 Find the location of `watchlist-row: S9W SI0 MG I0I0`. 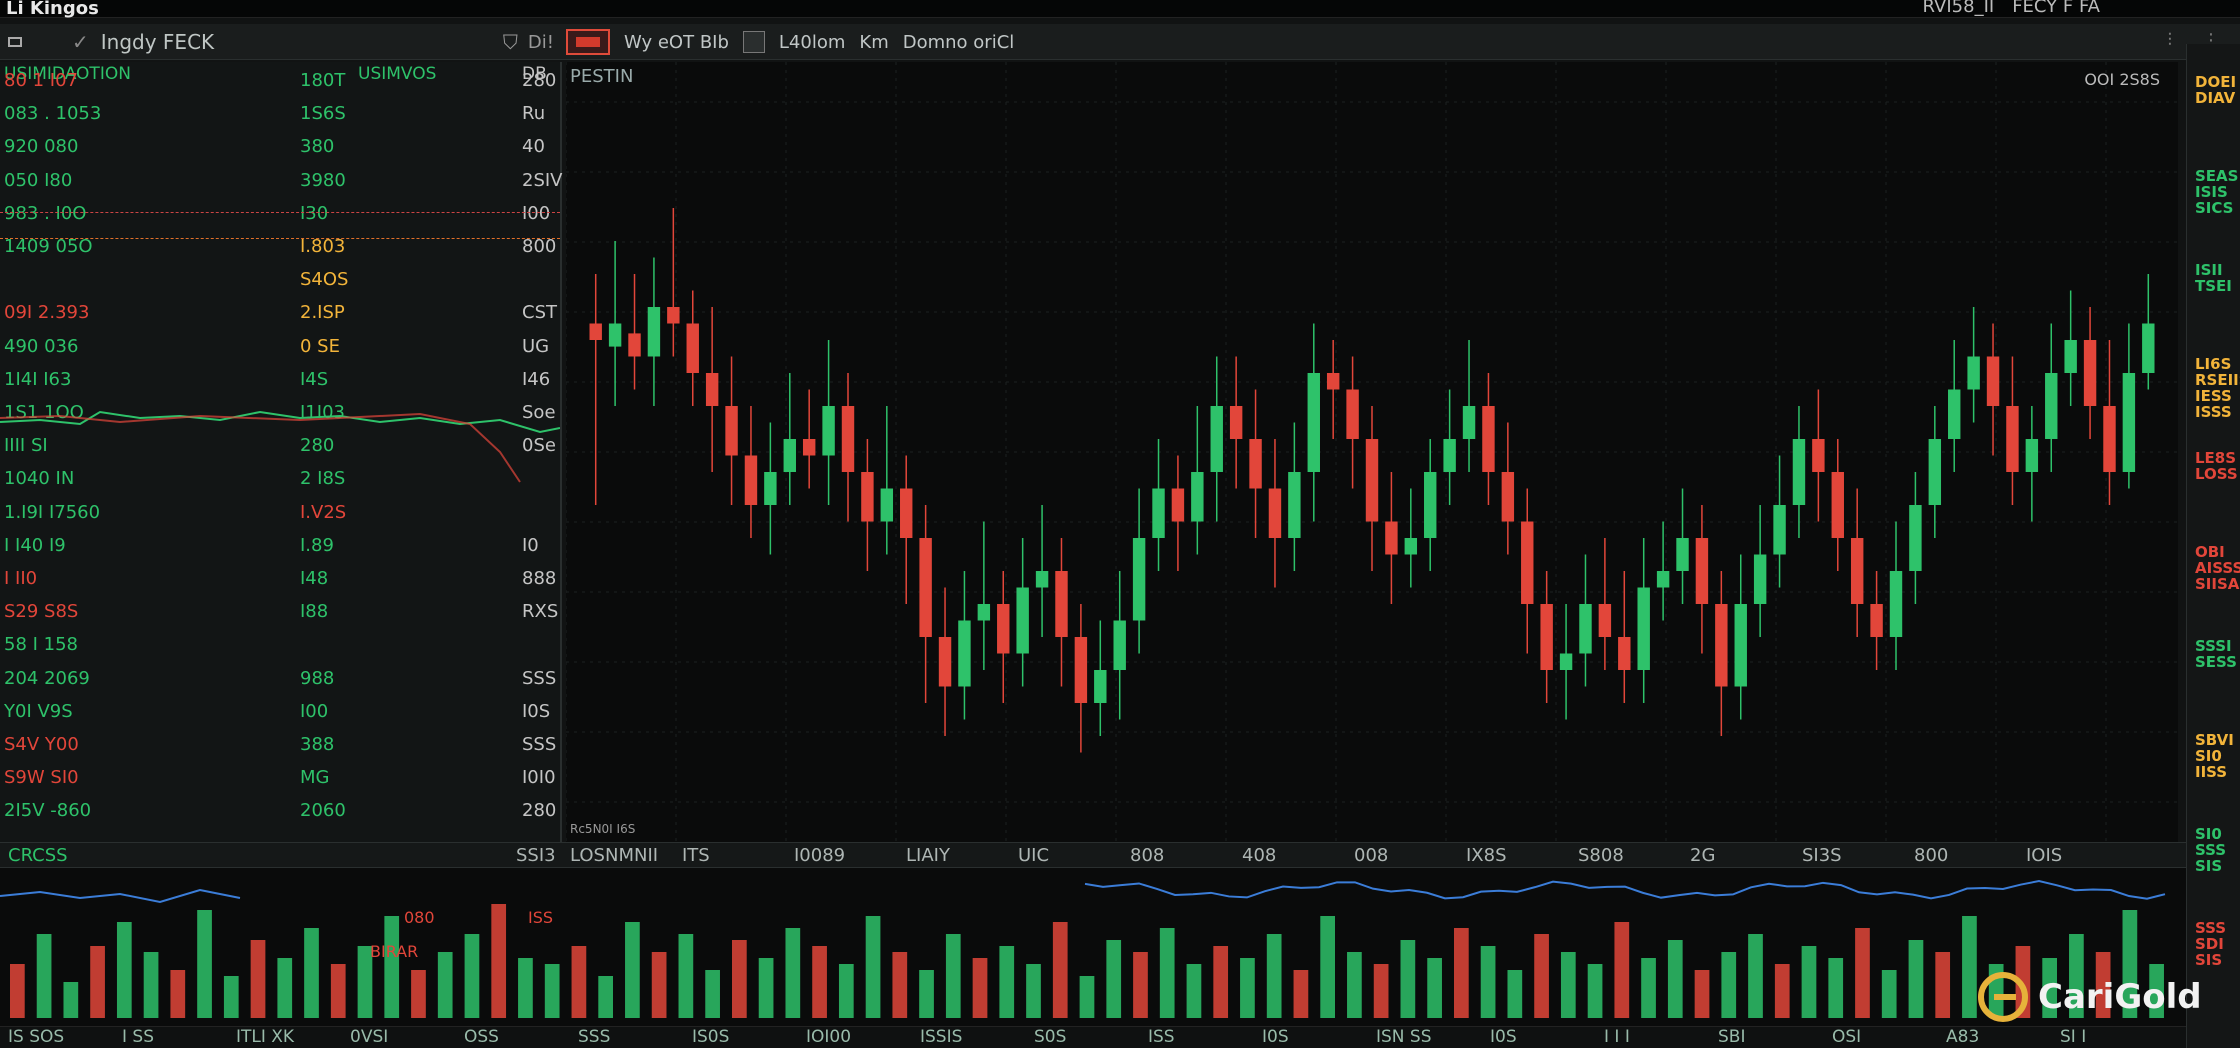

watchlist-row: S9W SI0 MG I0I0 is located at coordinates (280, 782).